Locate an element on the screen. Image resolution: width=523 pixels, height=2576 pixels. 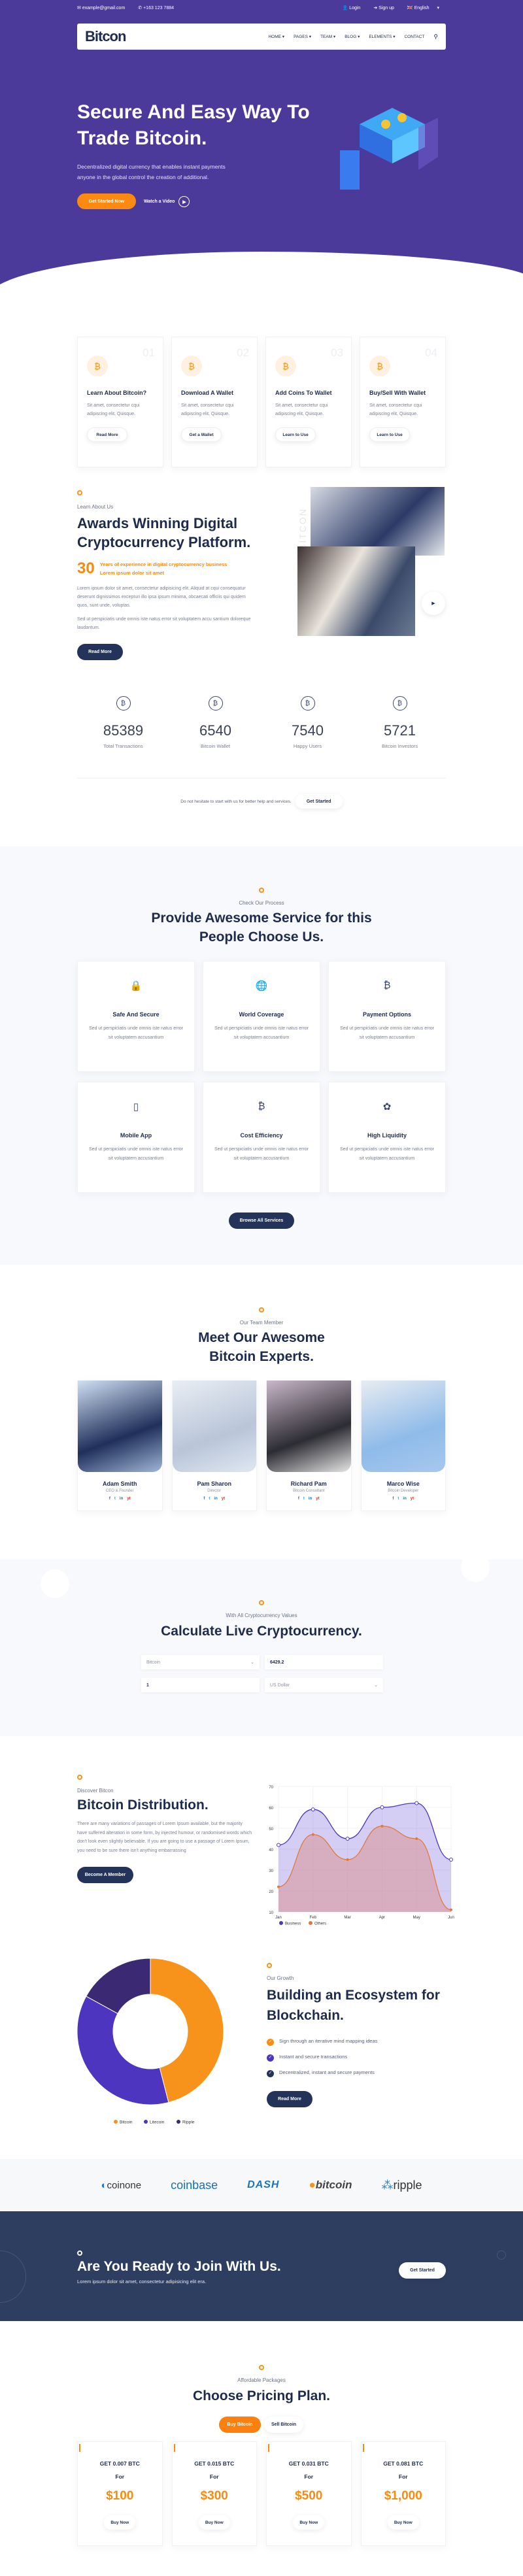
step-number: 02 is located at coordinates (243, 353).